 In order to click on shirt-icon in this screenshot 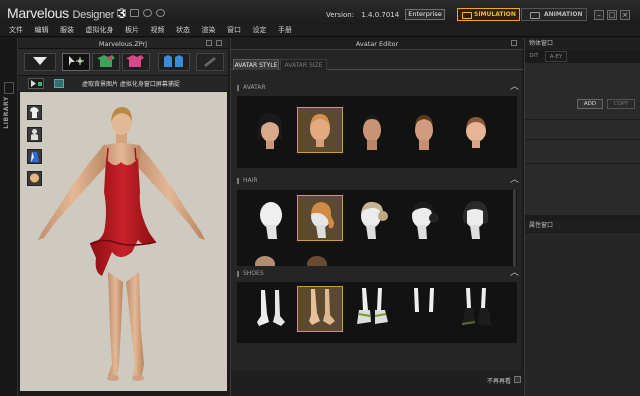, I will do `click(173, 61)`.